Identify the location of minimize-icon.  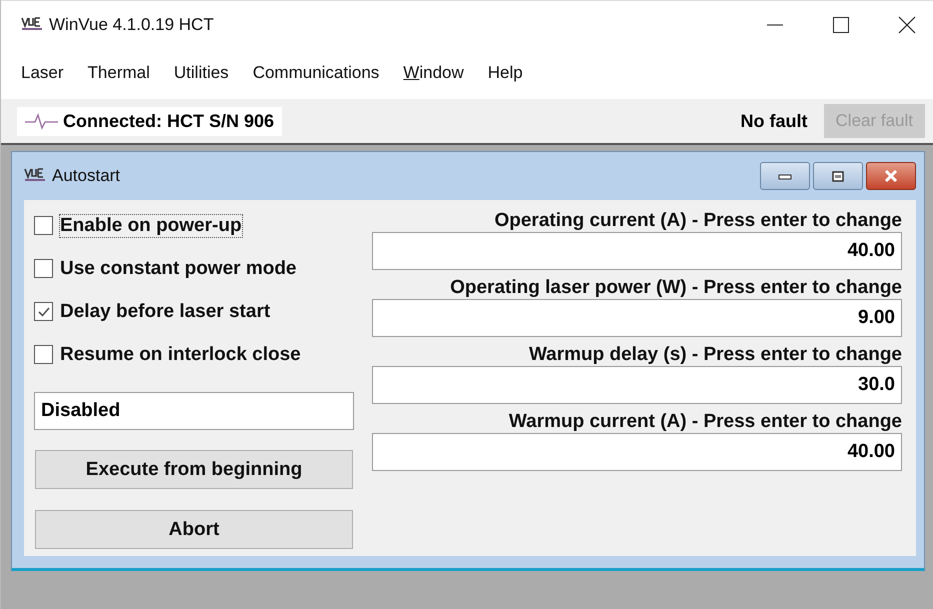
(785, 176).